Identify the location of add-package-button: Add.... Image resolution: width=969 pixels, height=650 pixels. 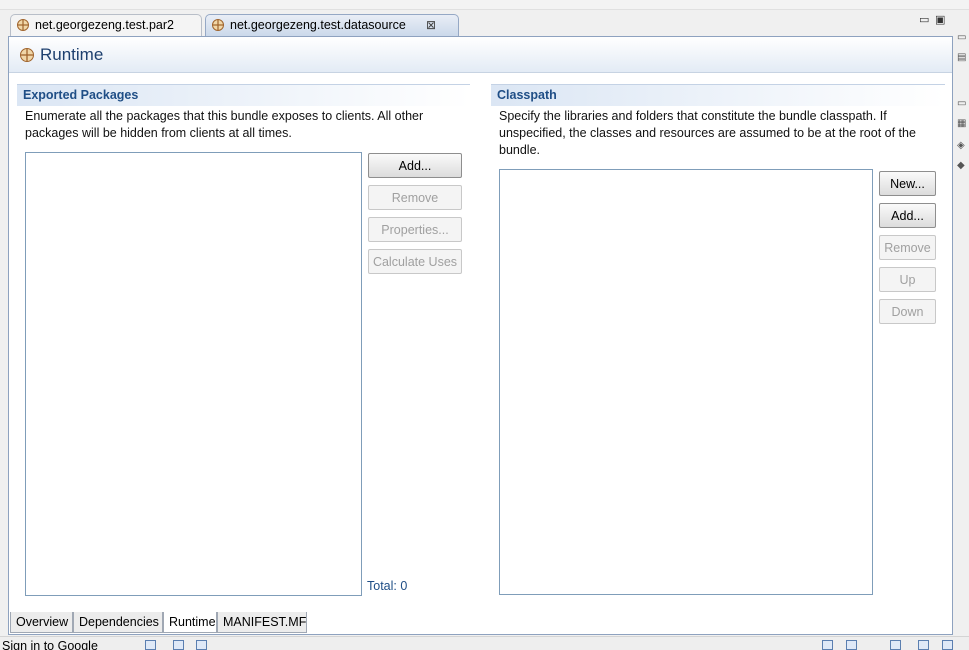
(415, 165).